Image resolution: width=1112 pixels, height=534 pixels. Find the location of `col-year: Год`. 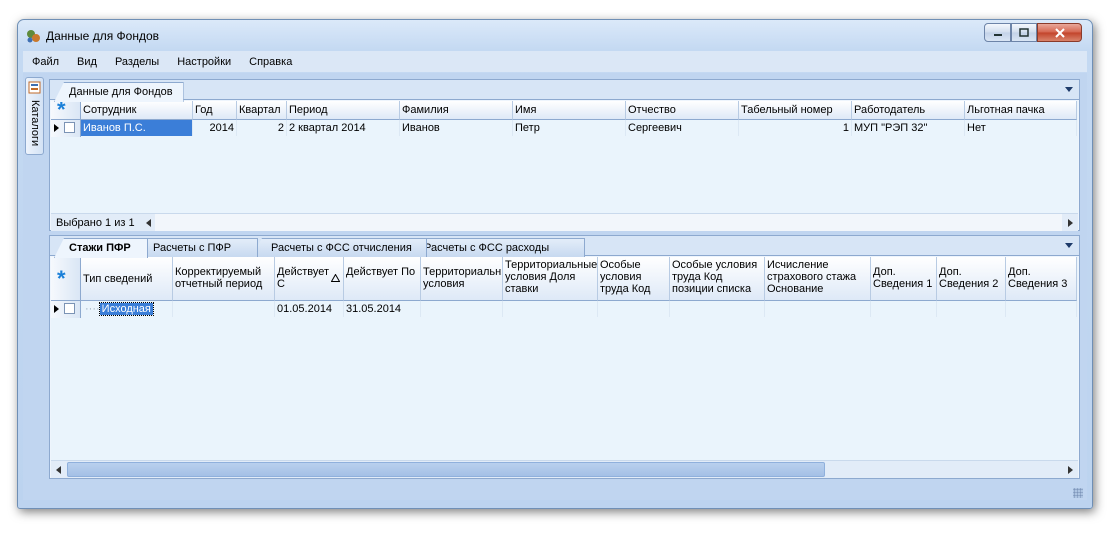

col-year: Год is located at coordinates (215, 110).